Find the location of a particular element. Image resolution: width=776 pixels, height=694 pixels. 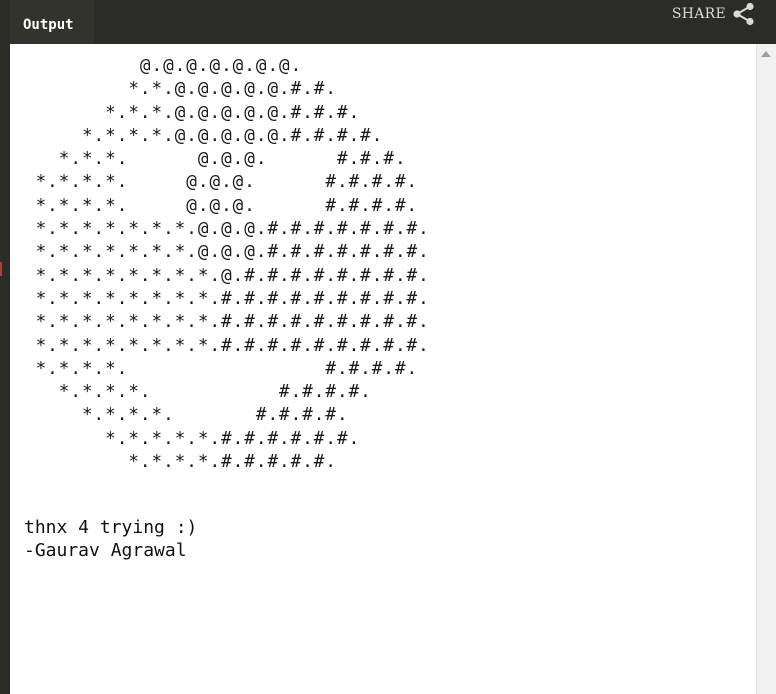

pattern-line: *.*.*.*.*.#.#.#.#.#.#. is located at coordinates (192, 438).